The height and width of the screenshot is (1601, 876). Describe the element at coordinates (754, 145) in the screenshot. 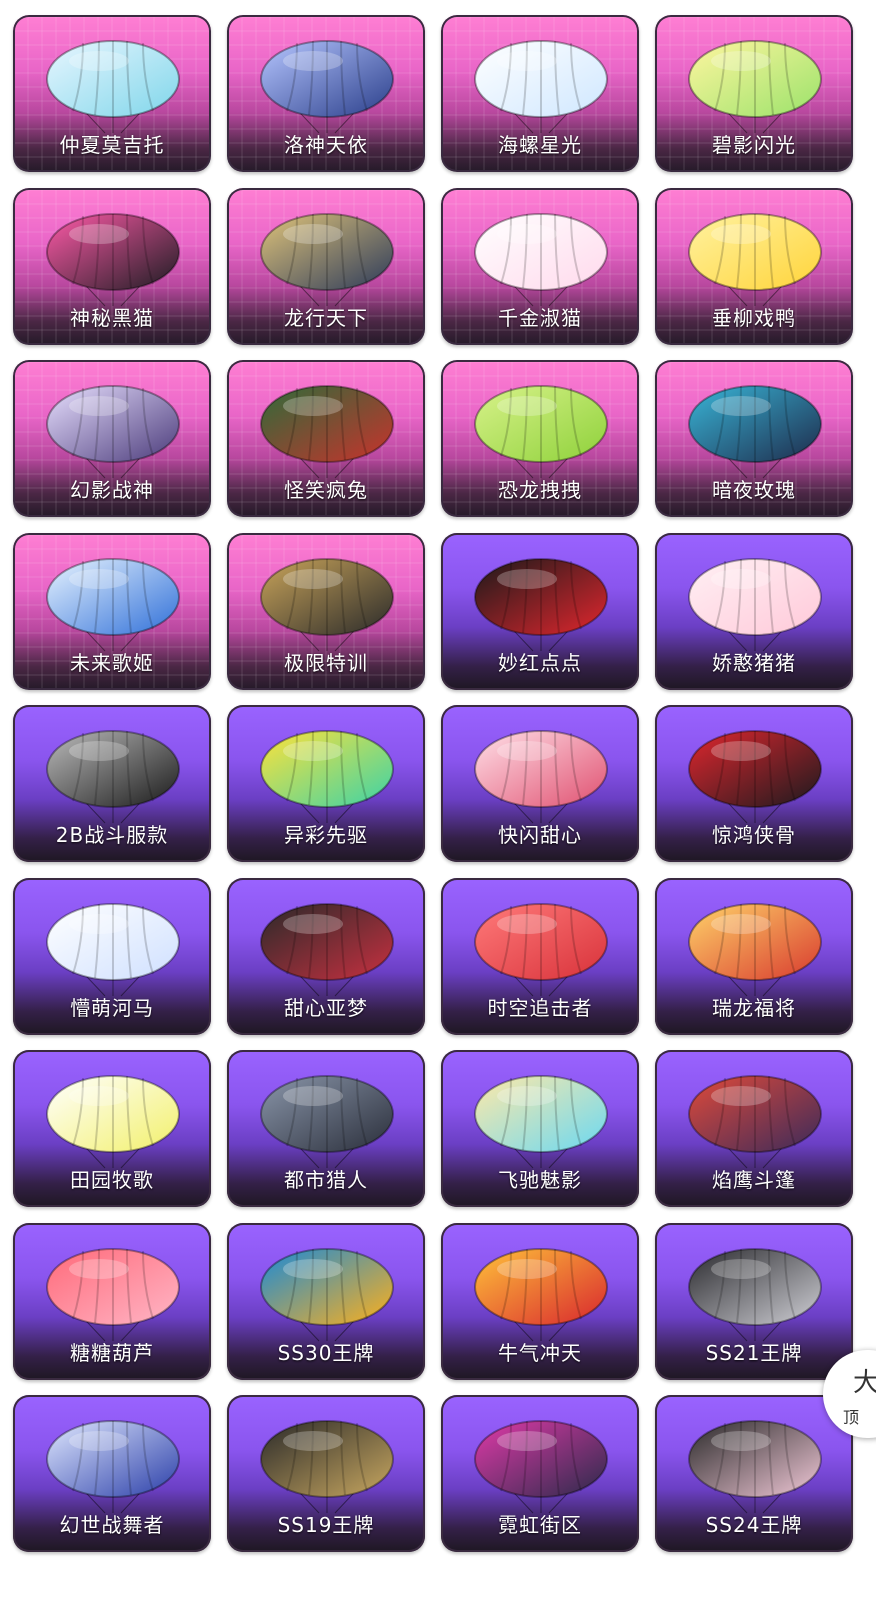

I see `parachute-name: 碧影闪光` at that location.